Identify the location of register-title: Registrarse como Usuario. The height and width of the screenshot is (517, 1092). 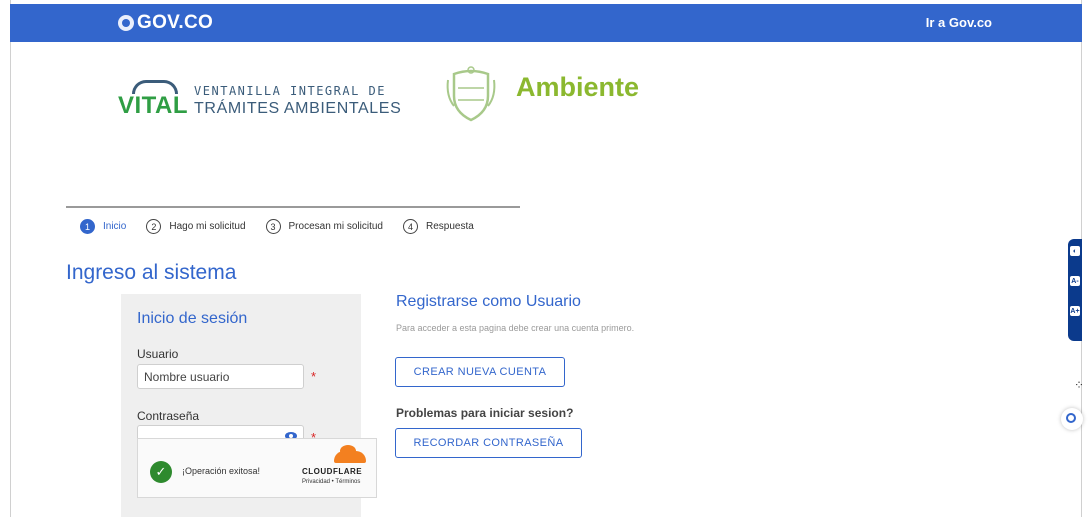
(488, 301).